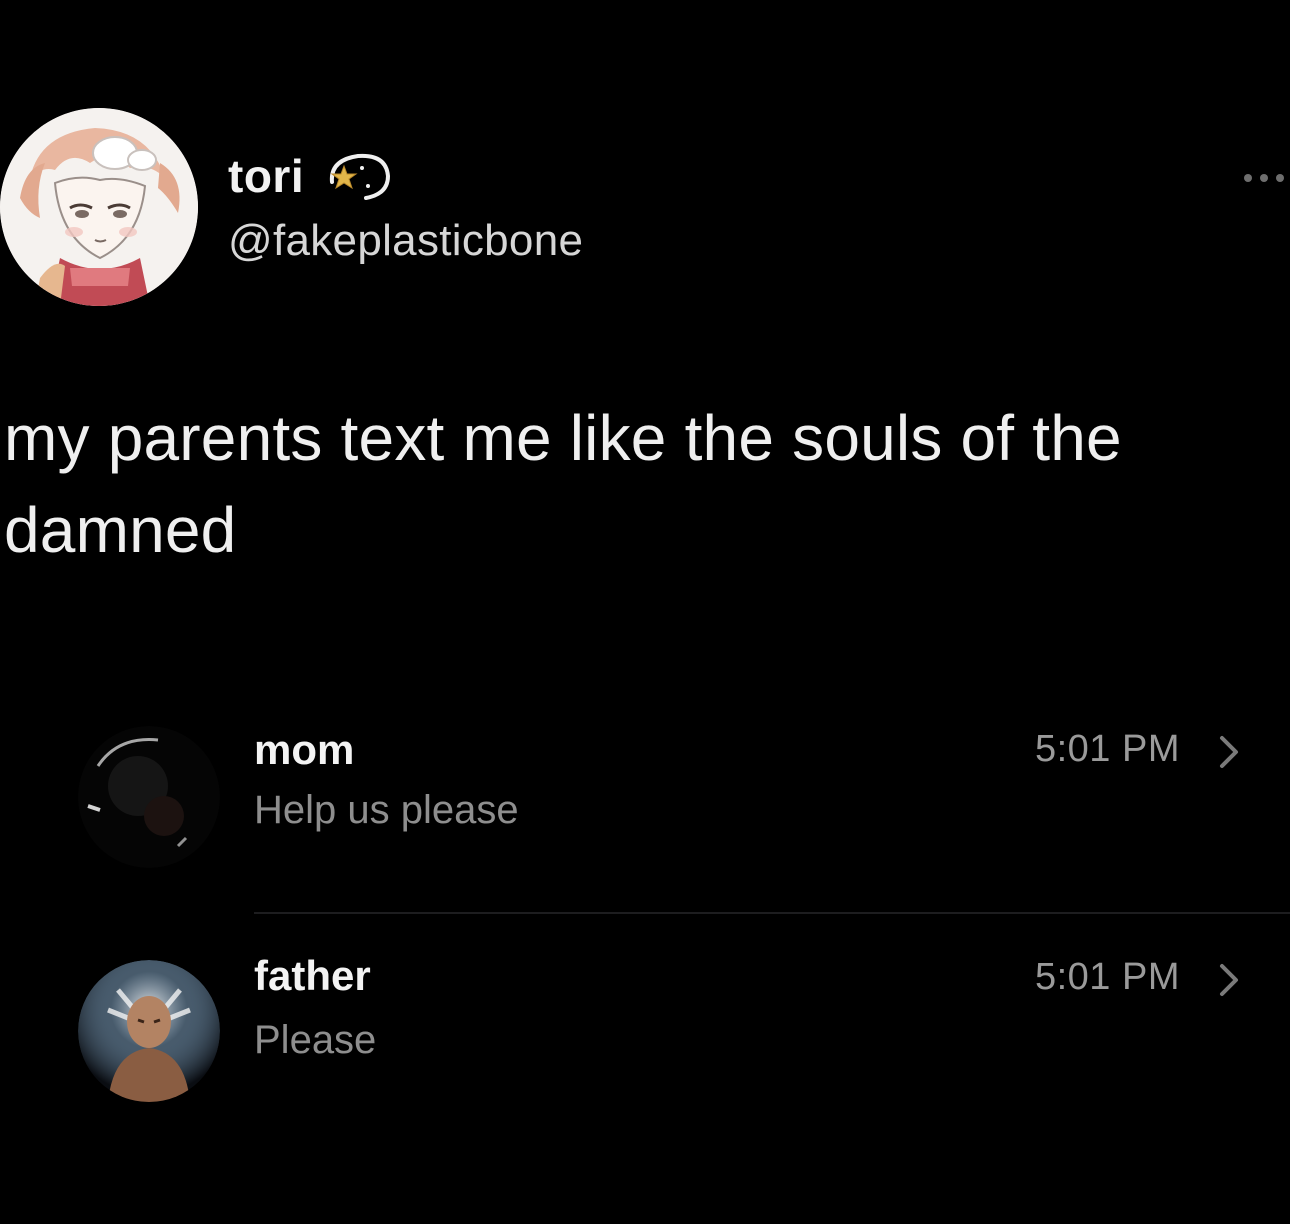  Describe the element at coordinates (304, 749) in the screenshot. I see `contact-name: mom` at that location.